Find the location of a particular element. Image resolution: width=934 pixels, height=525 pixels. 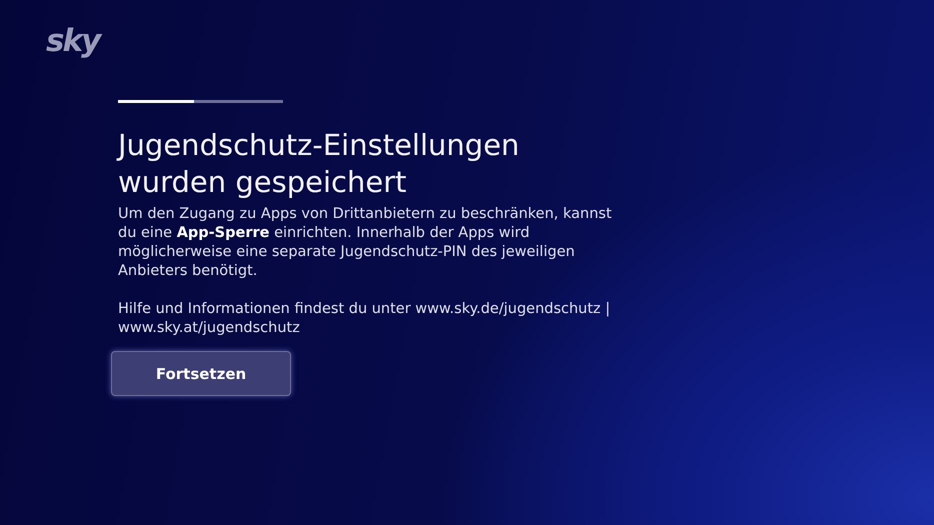

info-text: Um den Zugang zu Apps von Drittanbietern zu beschränken, kannst du eine App-Sperre einrichten. Innerhalb der Apps wird möglicherweise eine separate Jugendschutz-PIN des jeweiligen Anbieters benötigt. is located at coordinates (365, 243).